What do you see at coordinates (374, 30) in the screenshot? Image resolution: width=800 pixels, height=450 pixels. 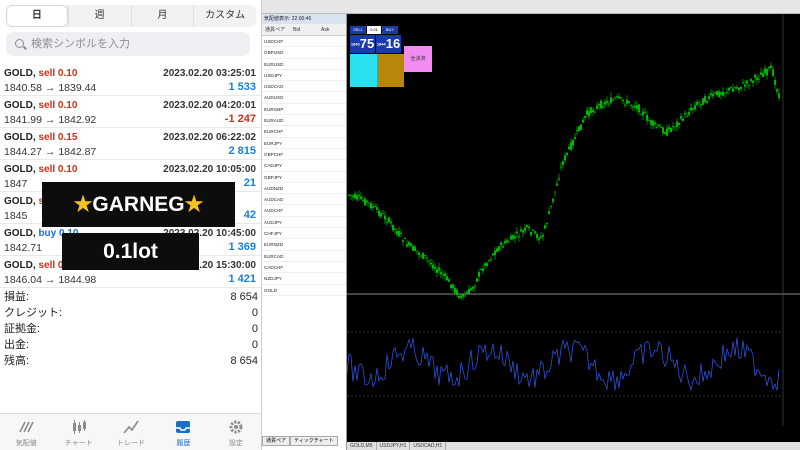 I see `lot-size-field: 0.01` at bounding box center [374, 30].